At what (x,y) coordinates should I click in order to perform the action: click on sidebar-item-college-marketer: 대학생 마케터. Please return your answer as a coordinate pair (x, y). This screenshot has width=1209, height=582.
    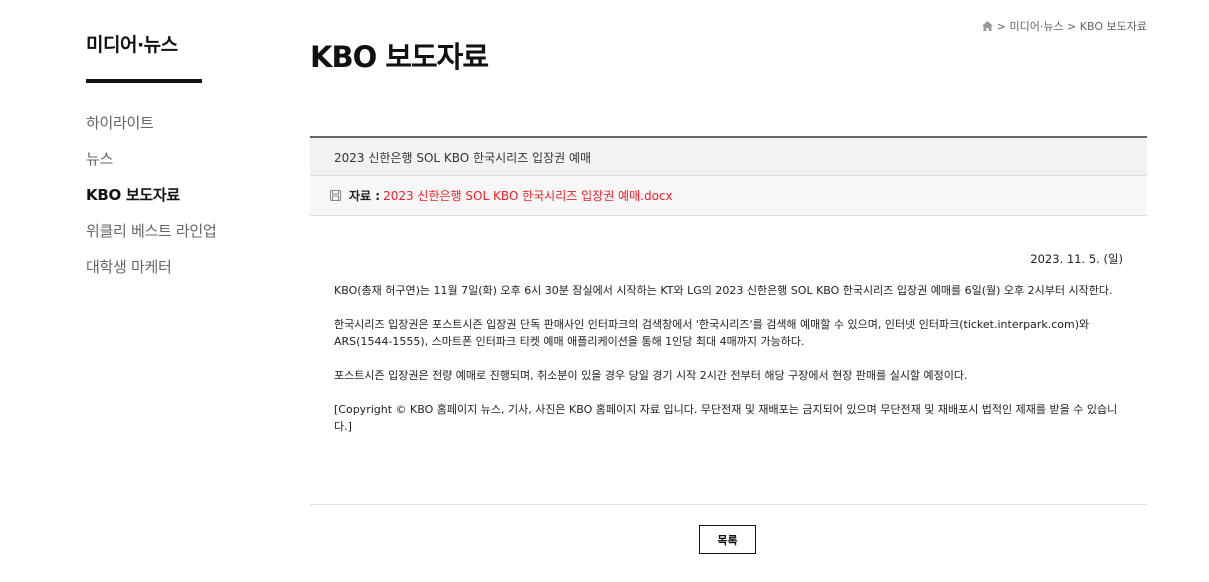
    Looking at the image, I should click on (151, 275).